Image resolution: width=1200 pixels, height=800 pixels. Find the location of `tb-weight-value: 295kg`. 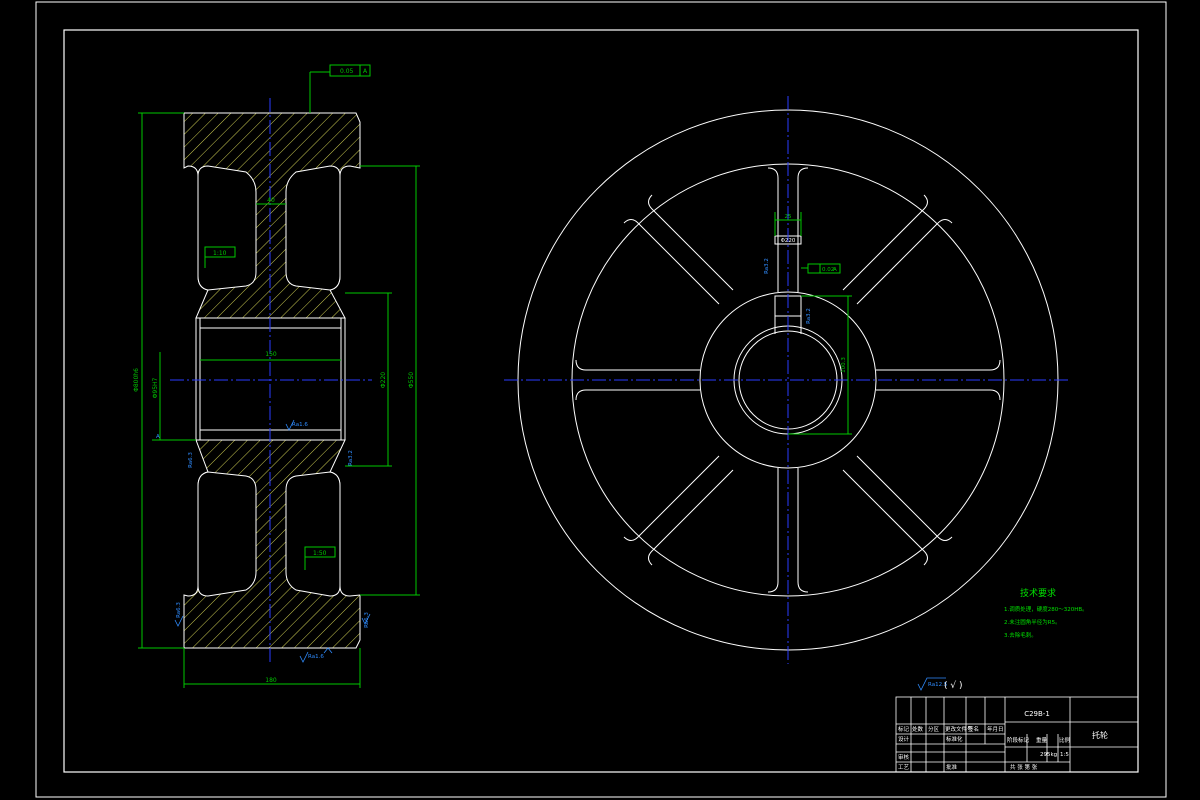

tb-weight-value: 295kg is located at coordinates (1048, 755).